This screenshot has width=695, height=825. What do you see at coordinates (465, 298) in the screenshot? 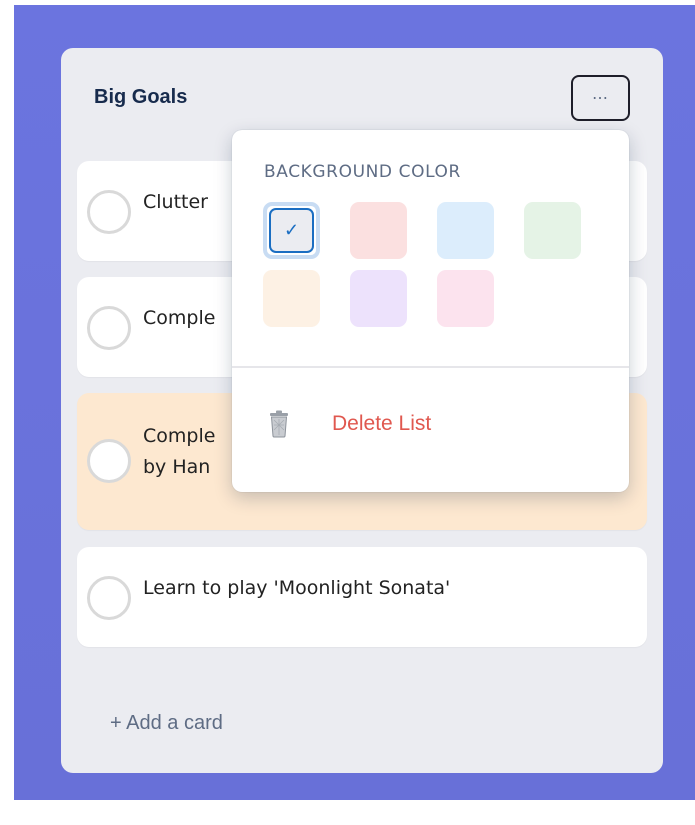
I see `color-swatch-pink` at bounding box center [465, 298].